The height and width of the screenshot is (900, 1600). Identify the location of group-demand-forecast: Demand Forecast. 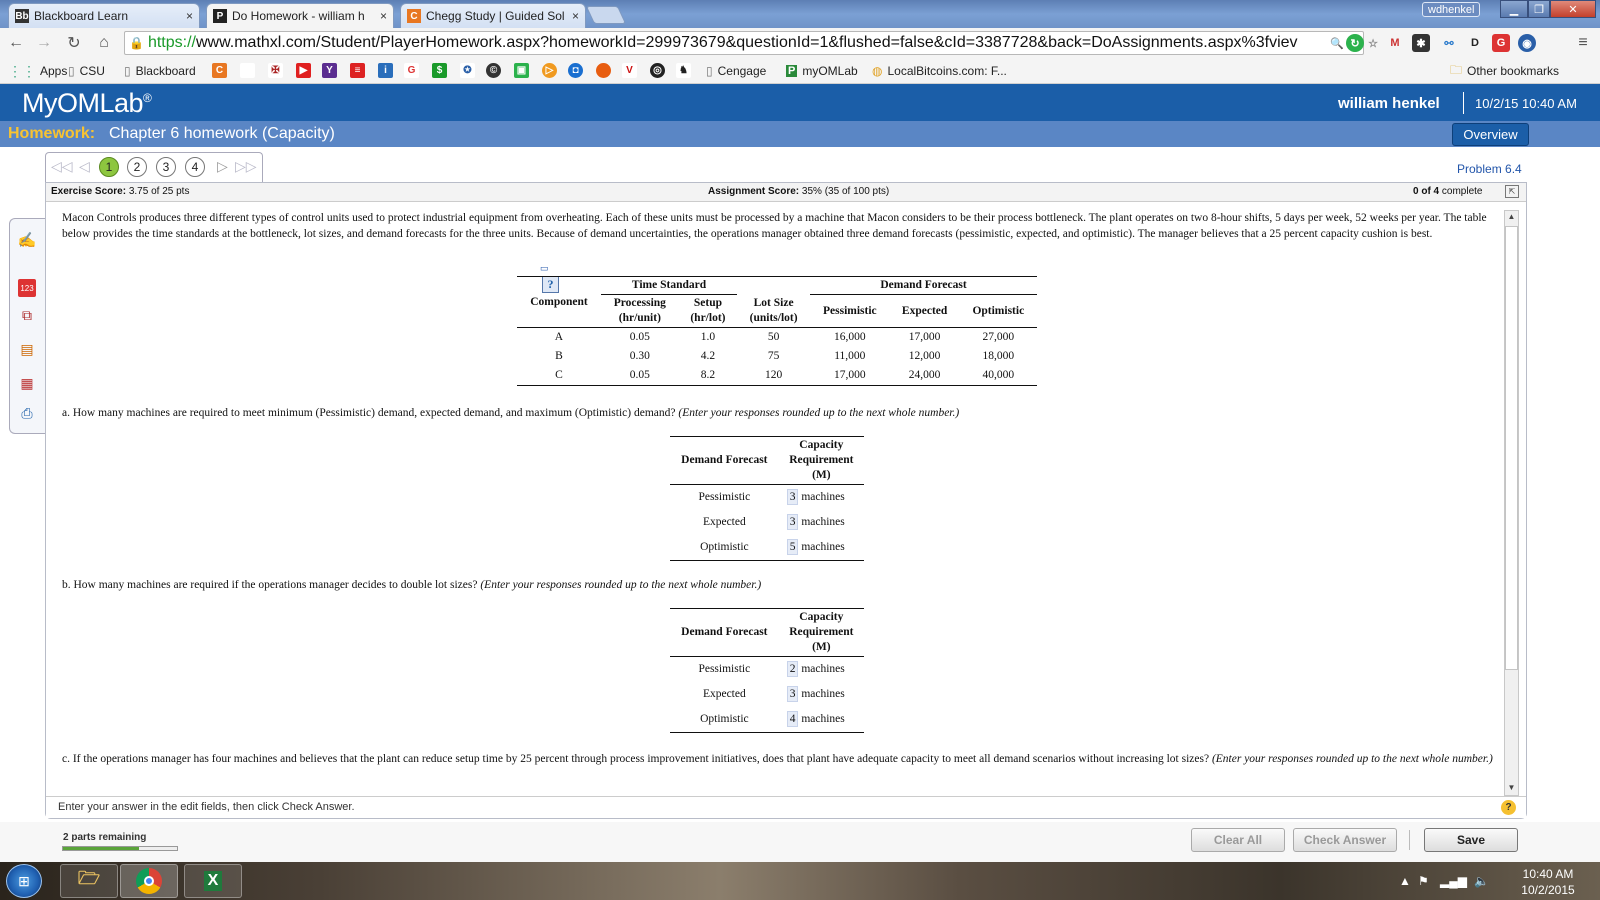
(923, 285).